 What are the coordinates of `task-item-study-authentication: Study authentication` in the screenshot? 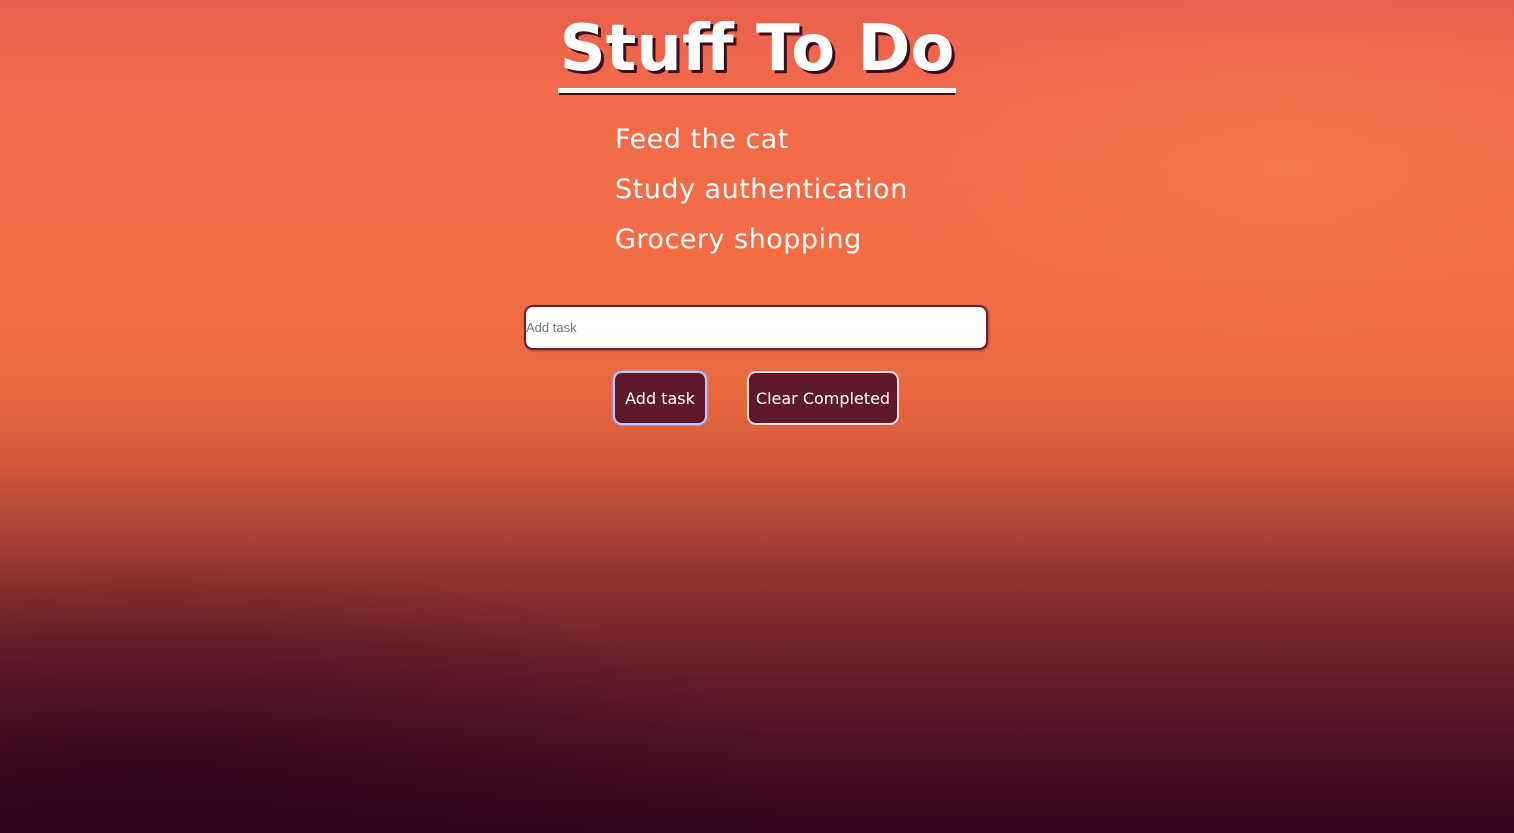 It's located at (761, 193).